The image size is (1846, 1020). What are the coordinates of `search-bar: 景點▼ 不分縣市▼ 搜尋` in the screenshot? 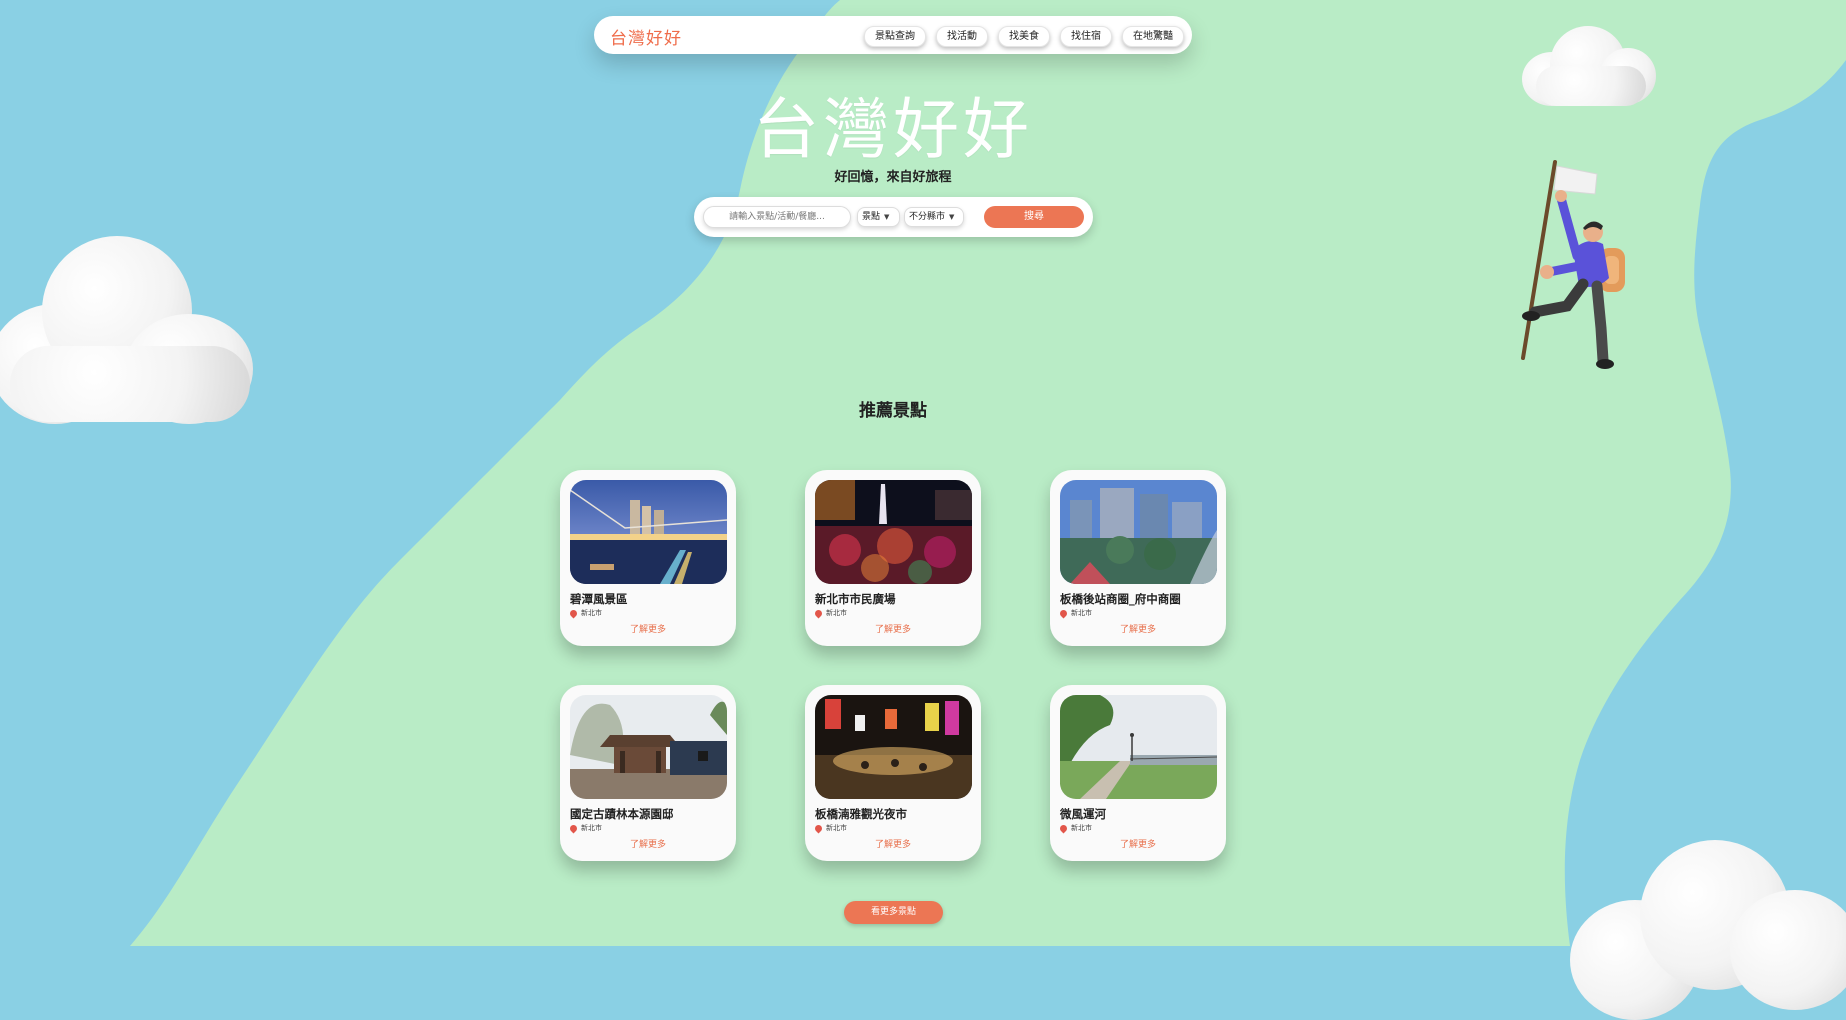 It's located at (893, 217).